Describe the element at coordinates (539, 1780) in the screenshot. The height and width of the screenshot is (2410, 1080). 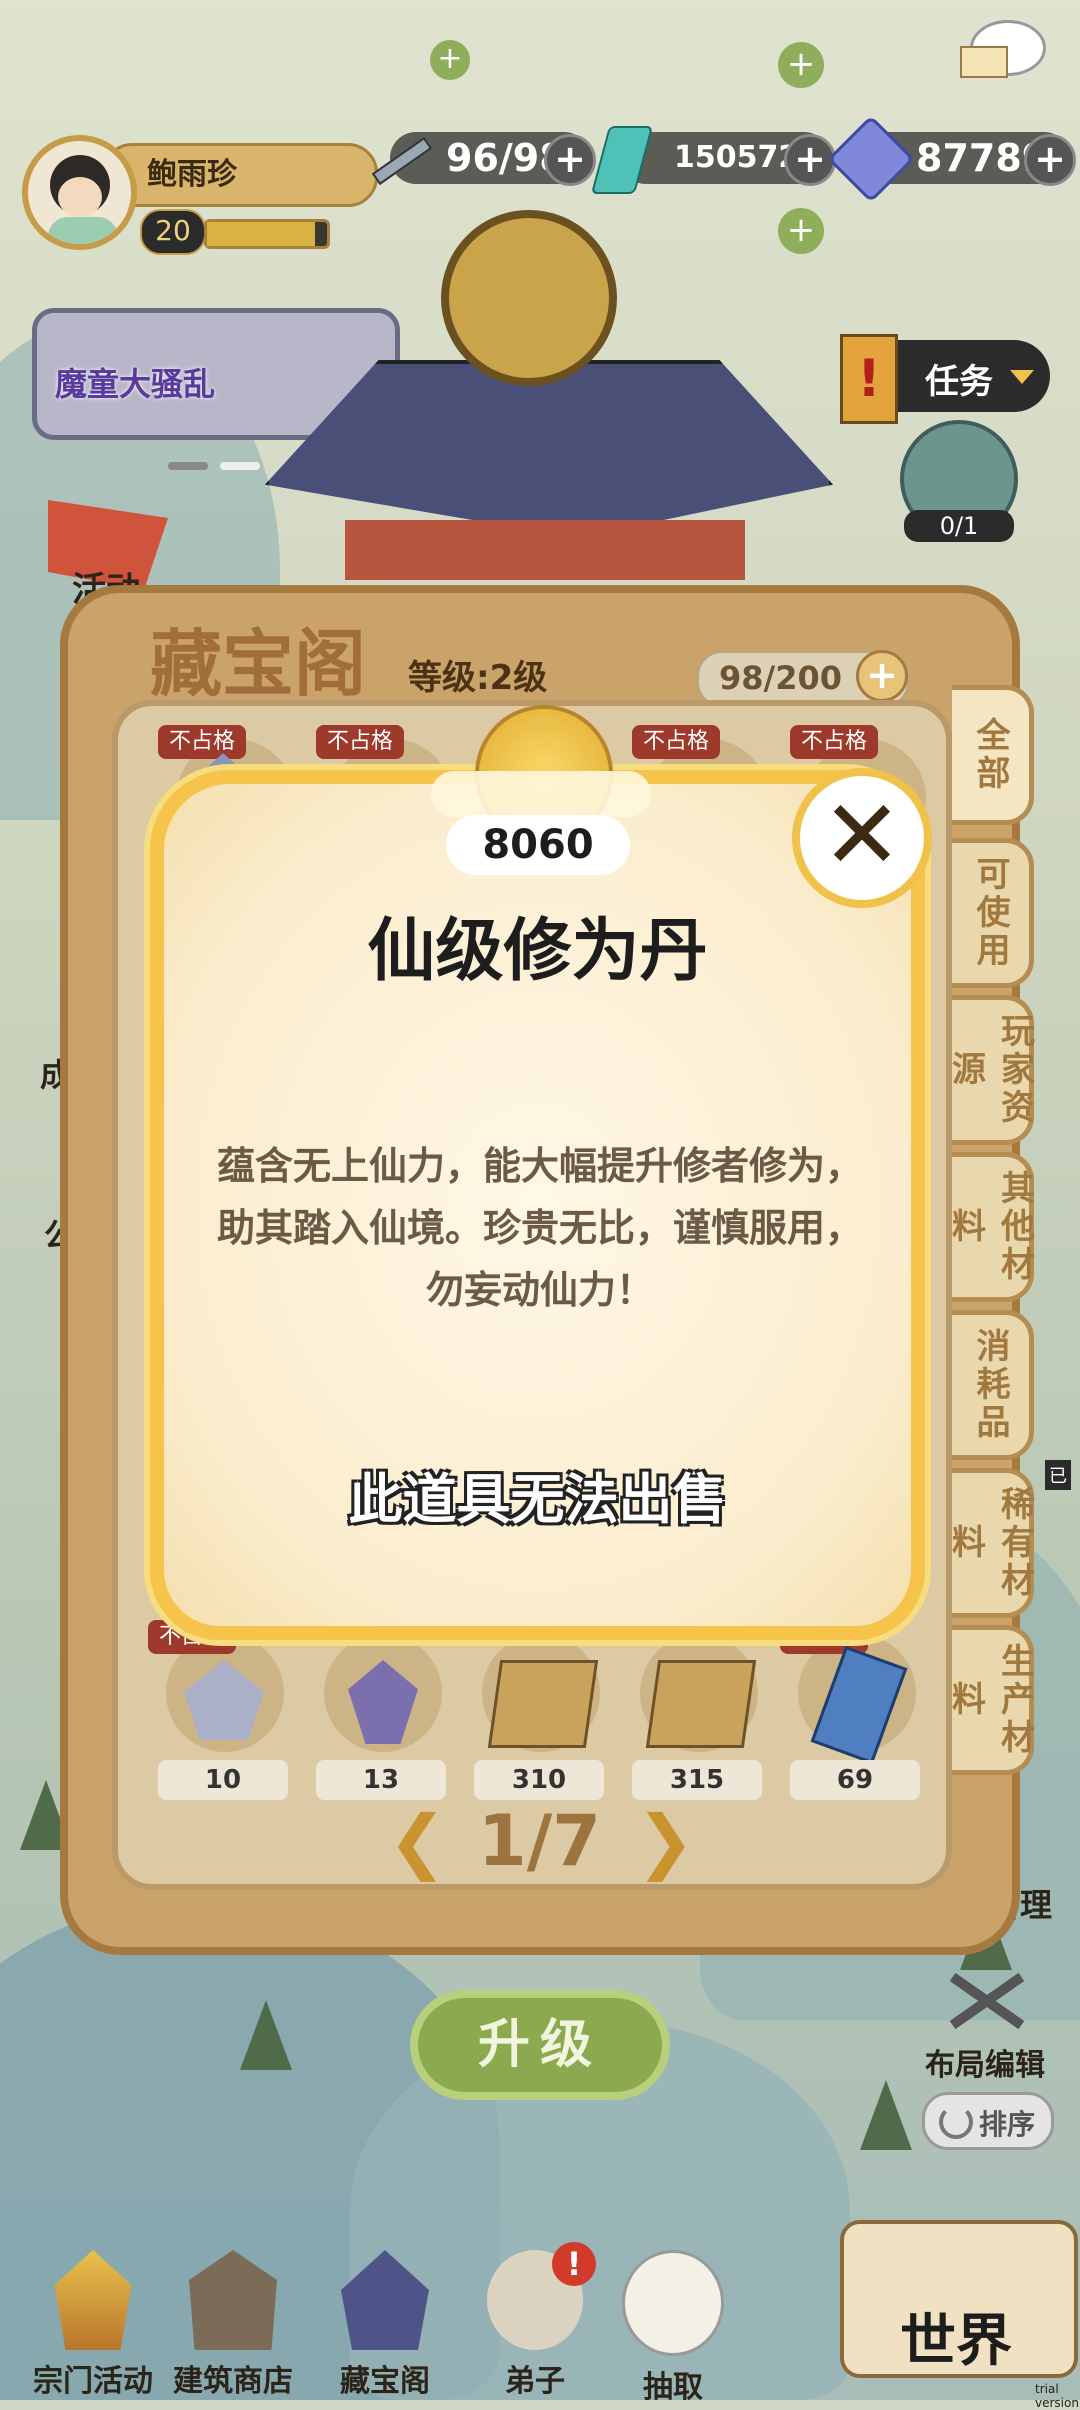
I see `item-count: 310` at that location.